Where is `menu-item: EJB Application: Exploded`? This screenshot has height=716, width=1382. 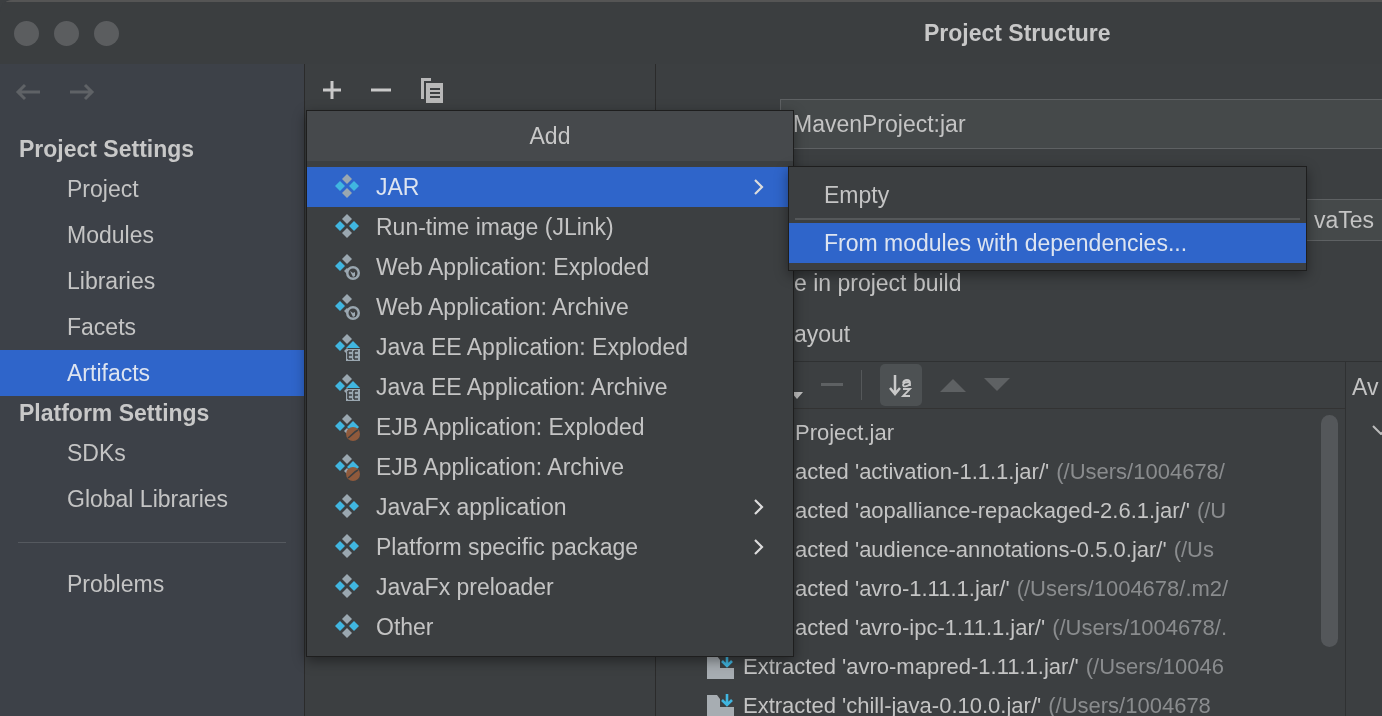 menu-item: EJB Application: Exploded is located at coordinates (550, 427).